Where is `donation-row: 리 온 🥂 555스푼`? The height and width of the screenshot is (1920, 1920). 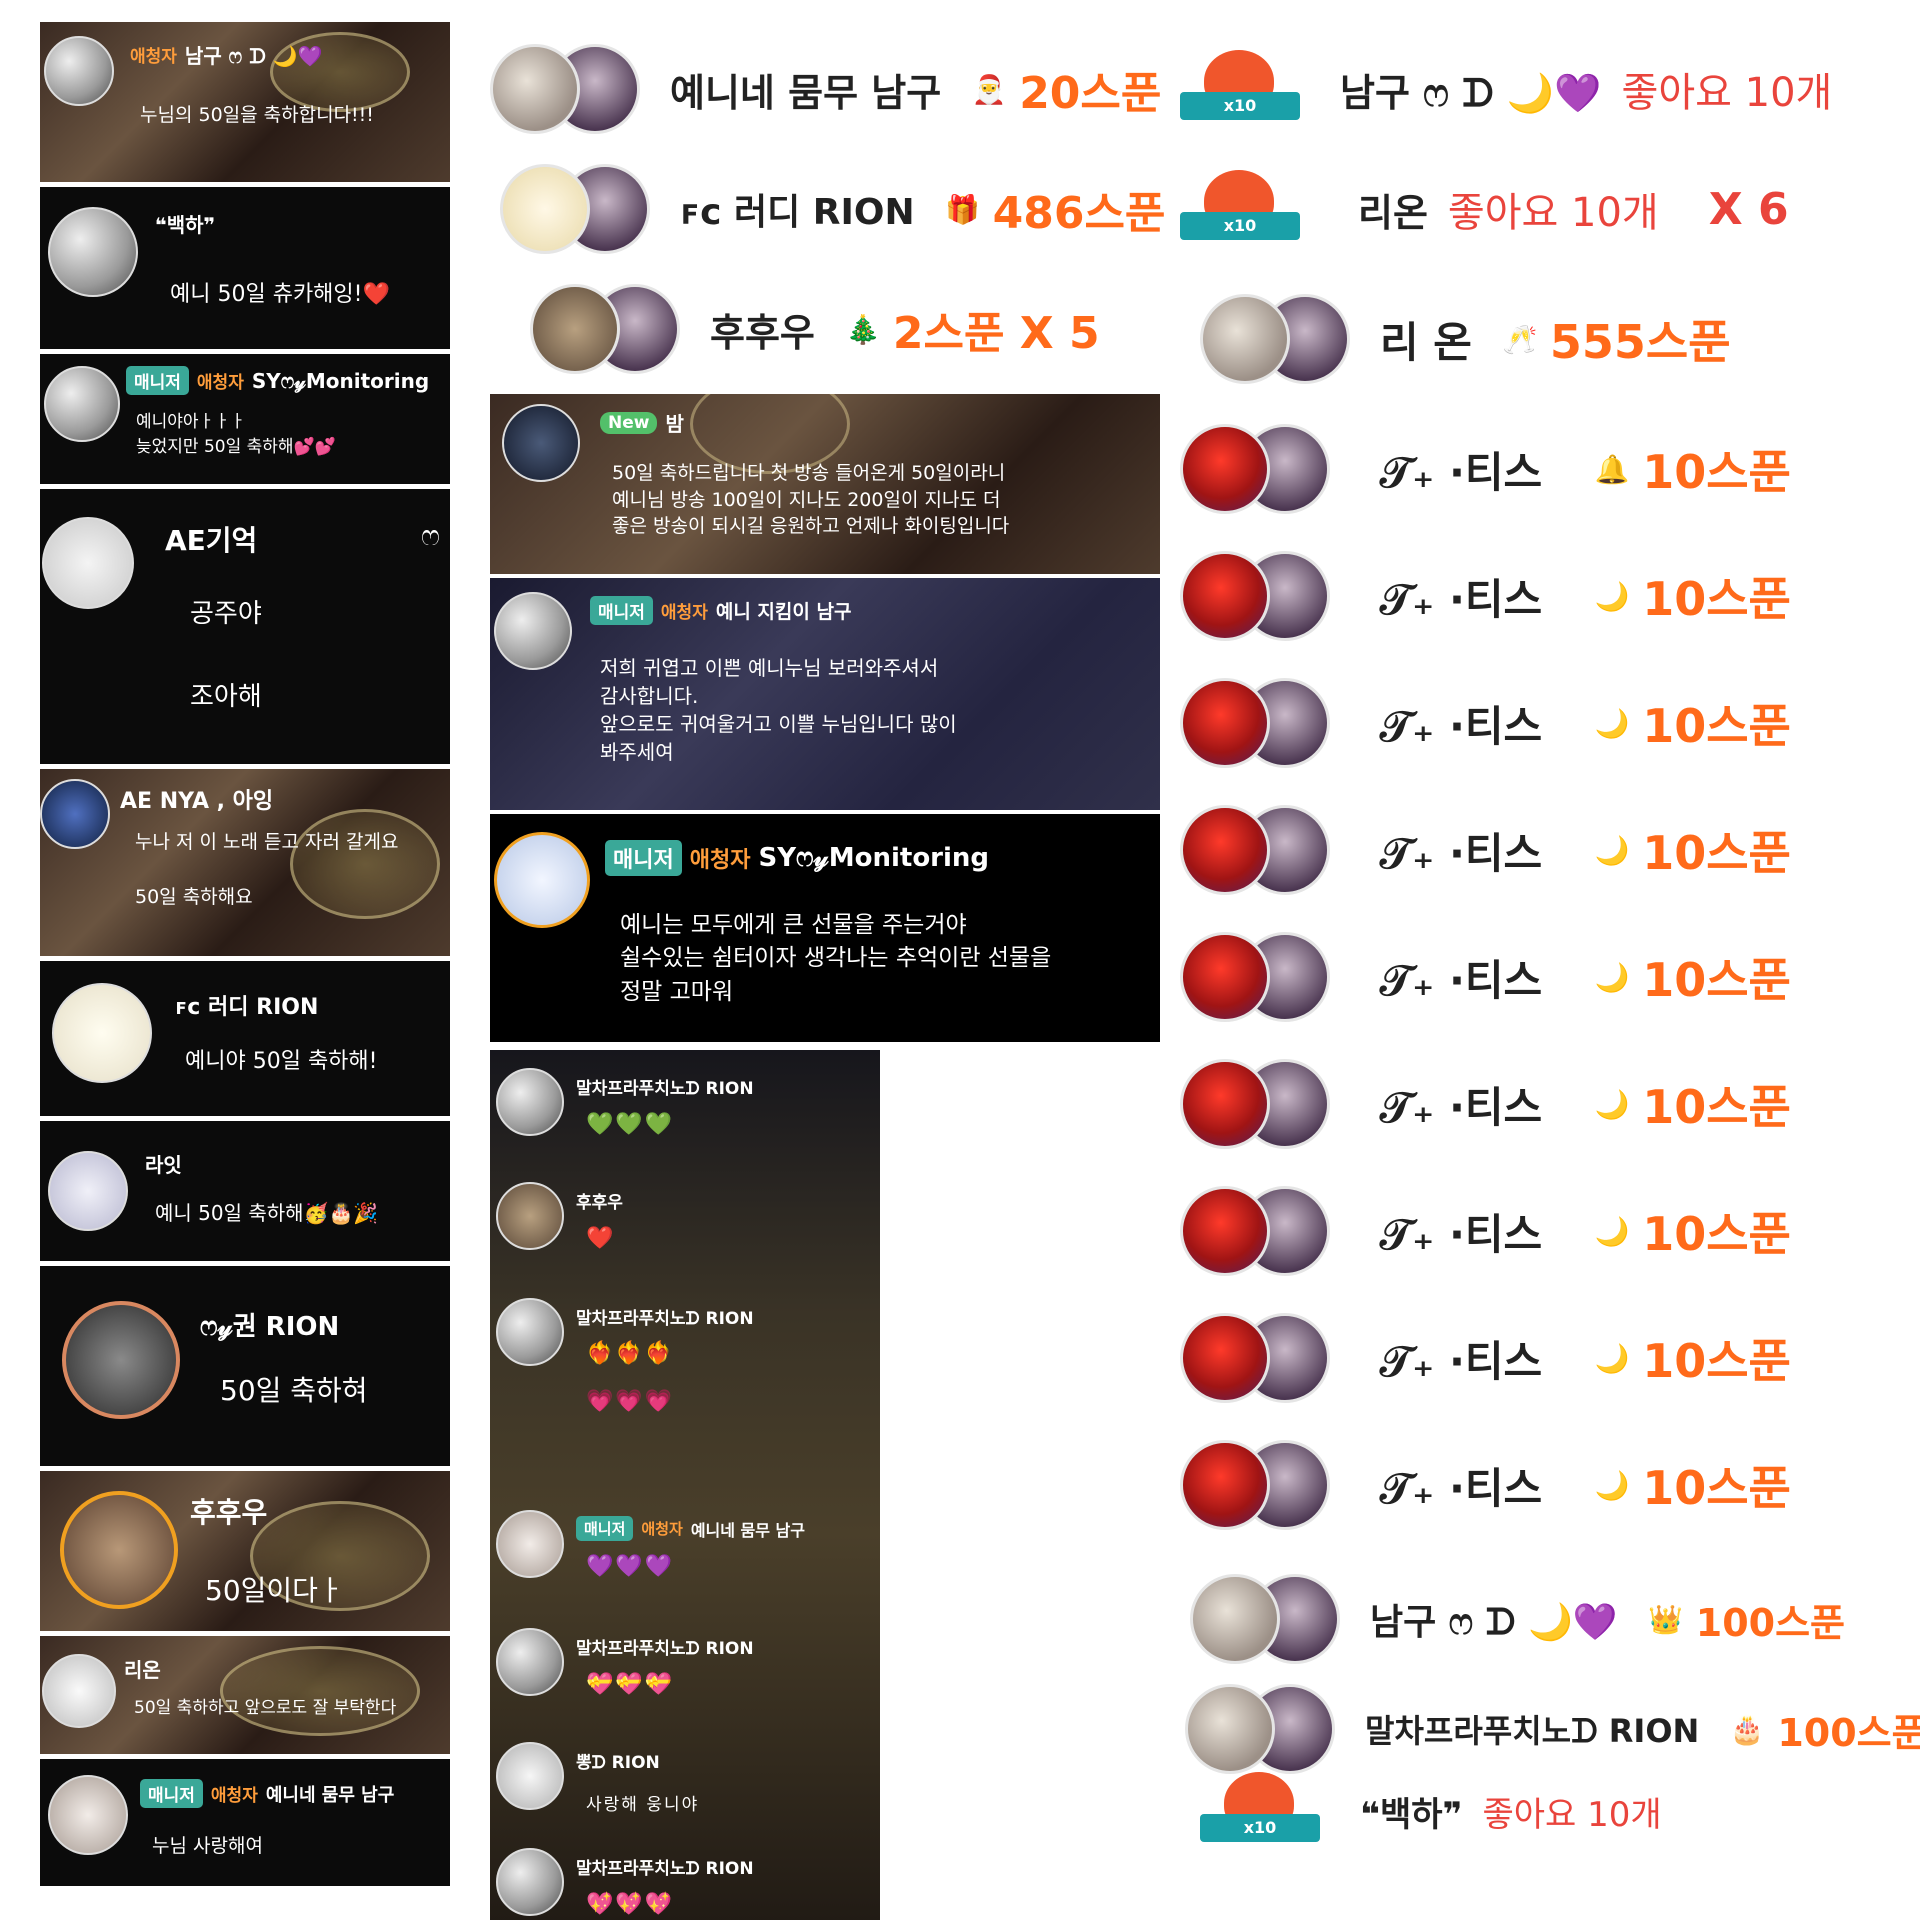
donation-row: 리 온 🥂 555스푼 is located at coordinates (1465, 339).